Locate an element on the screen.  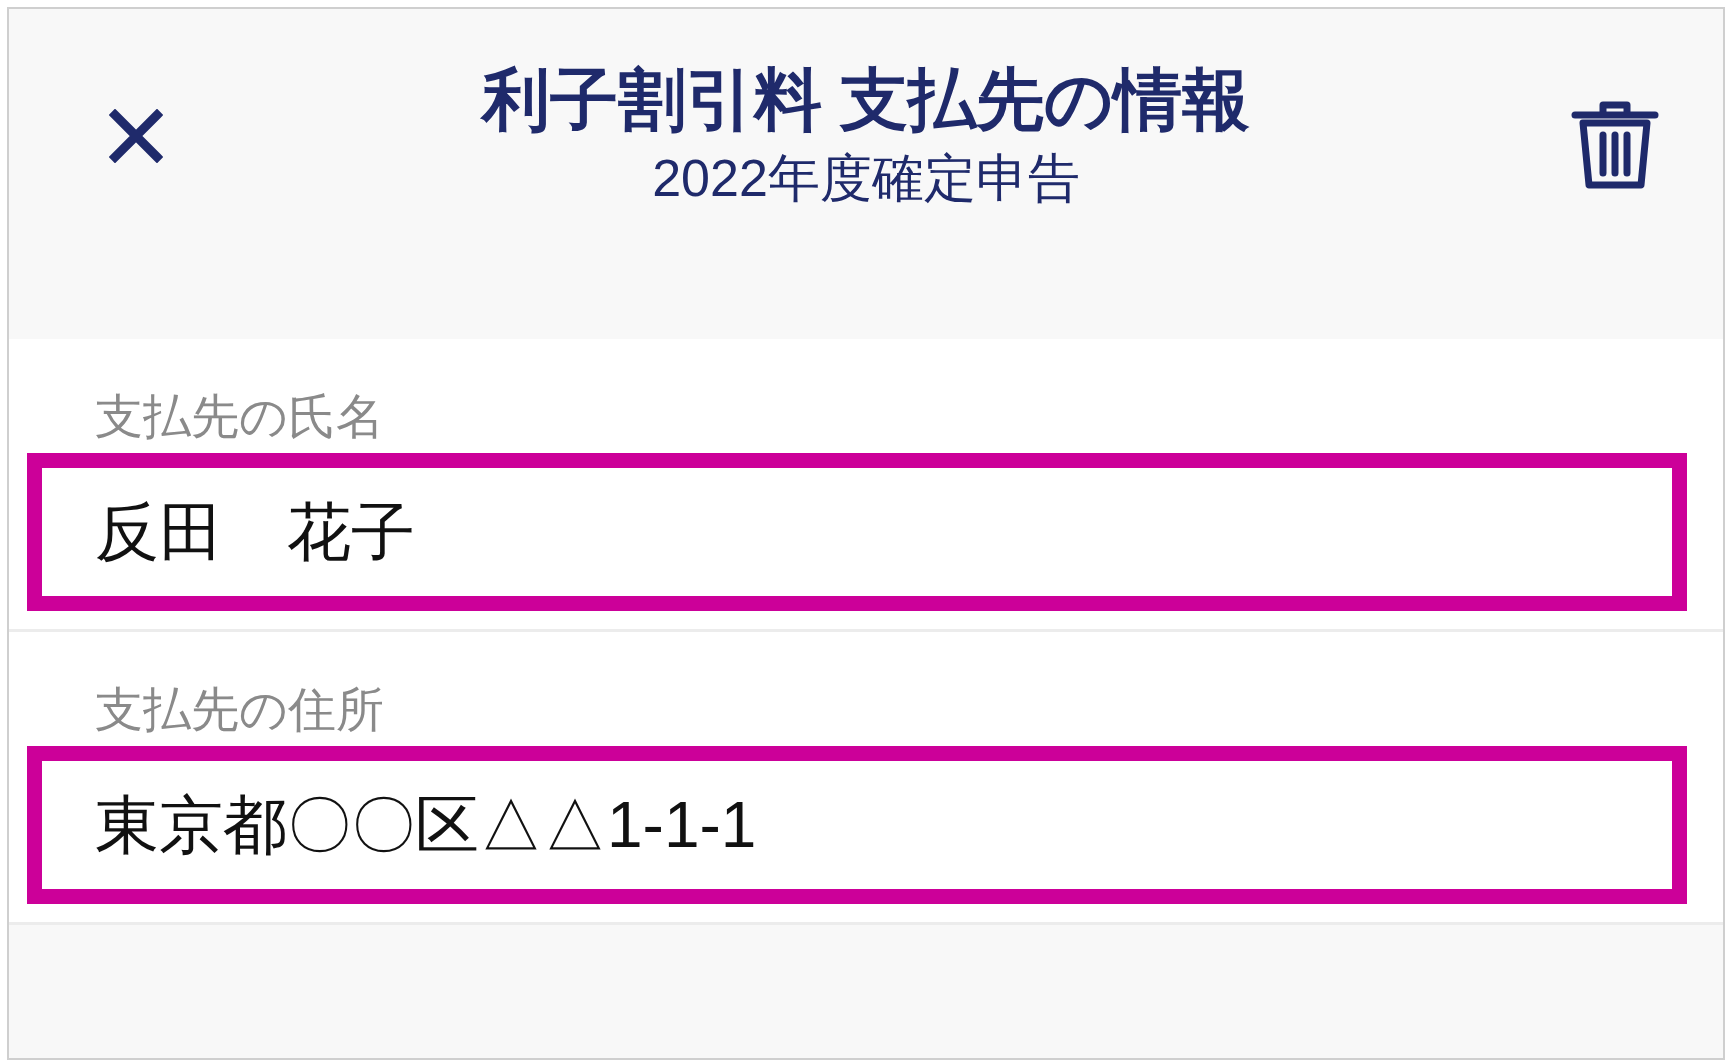
field-label: 支払先の氏名 is located at coordinates (240, 417).